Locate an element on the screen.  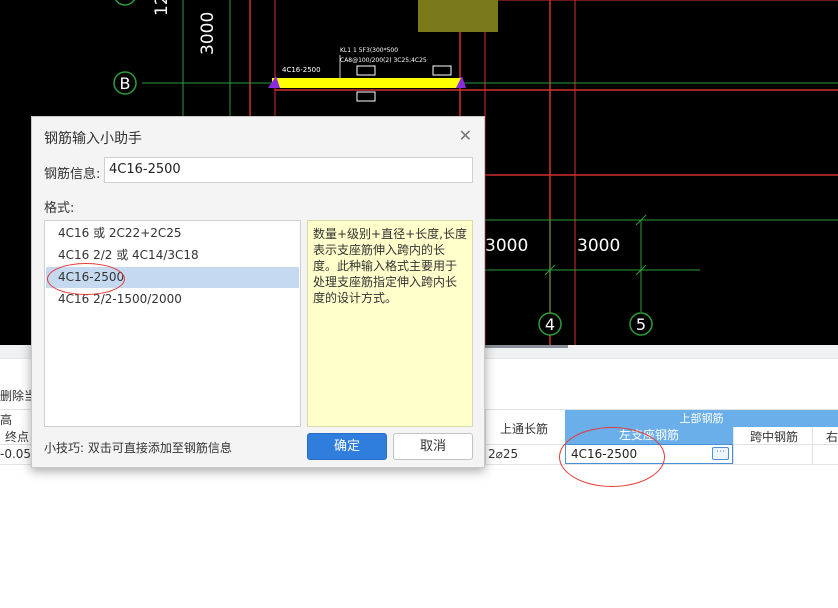
dim-120: 12 is located at coordinates (162, 8).